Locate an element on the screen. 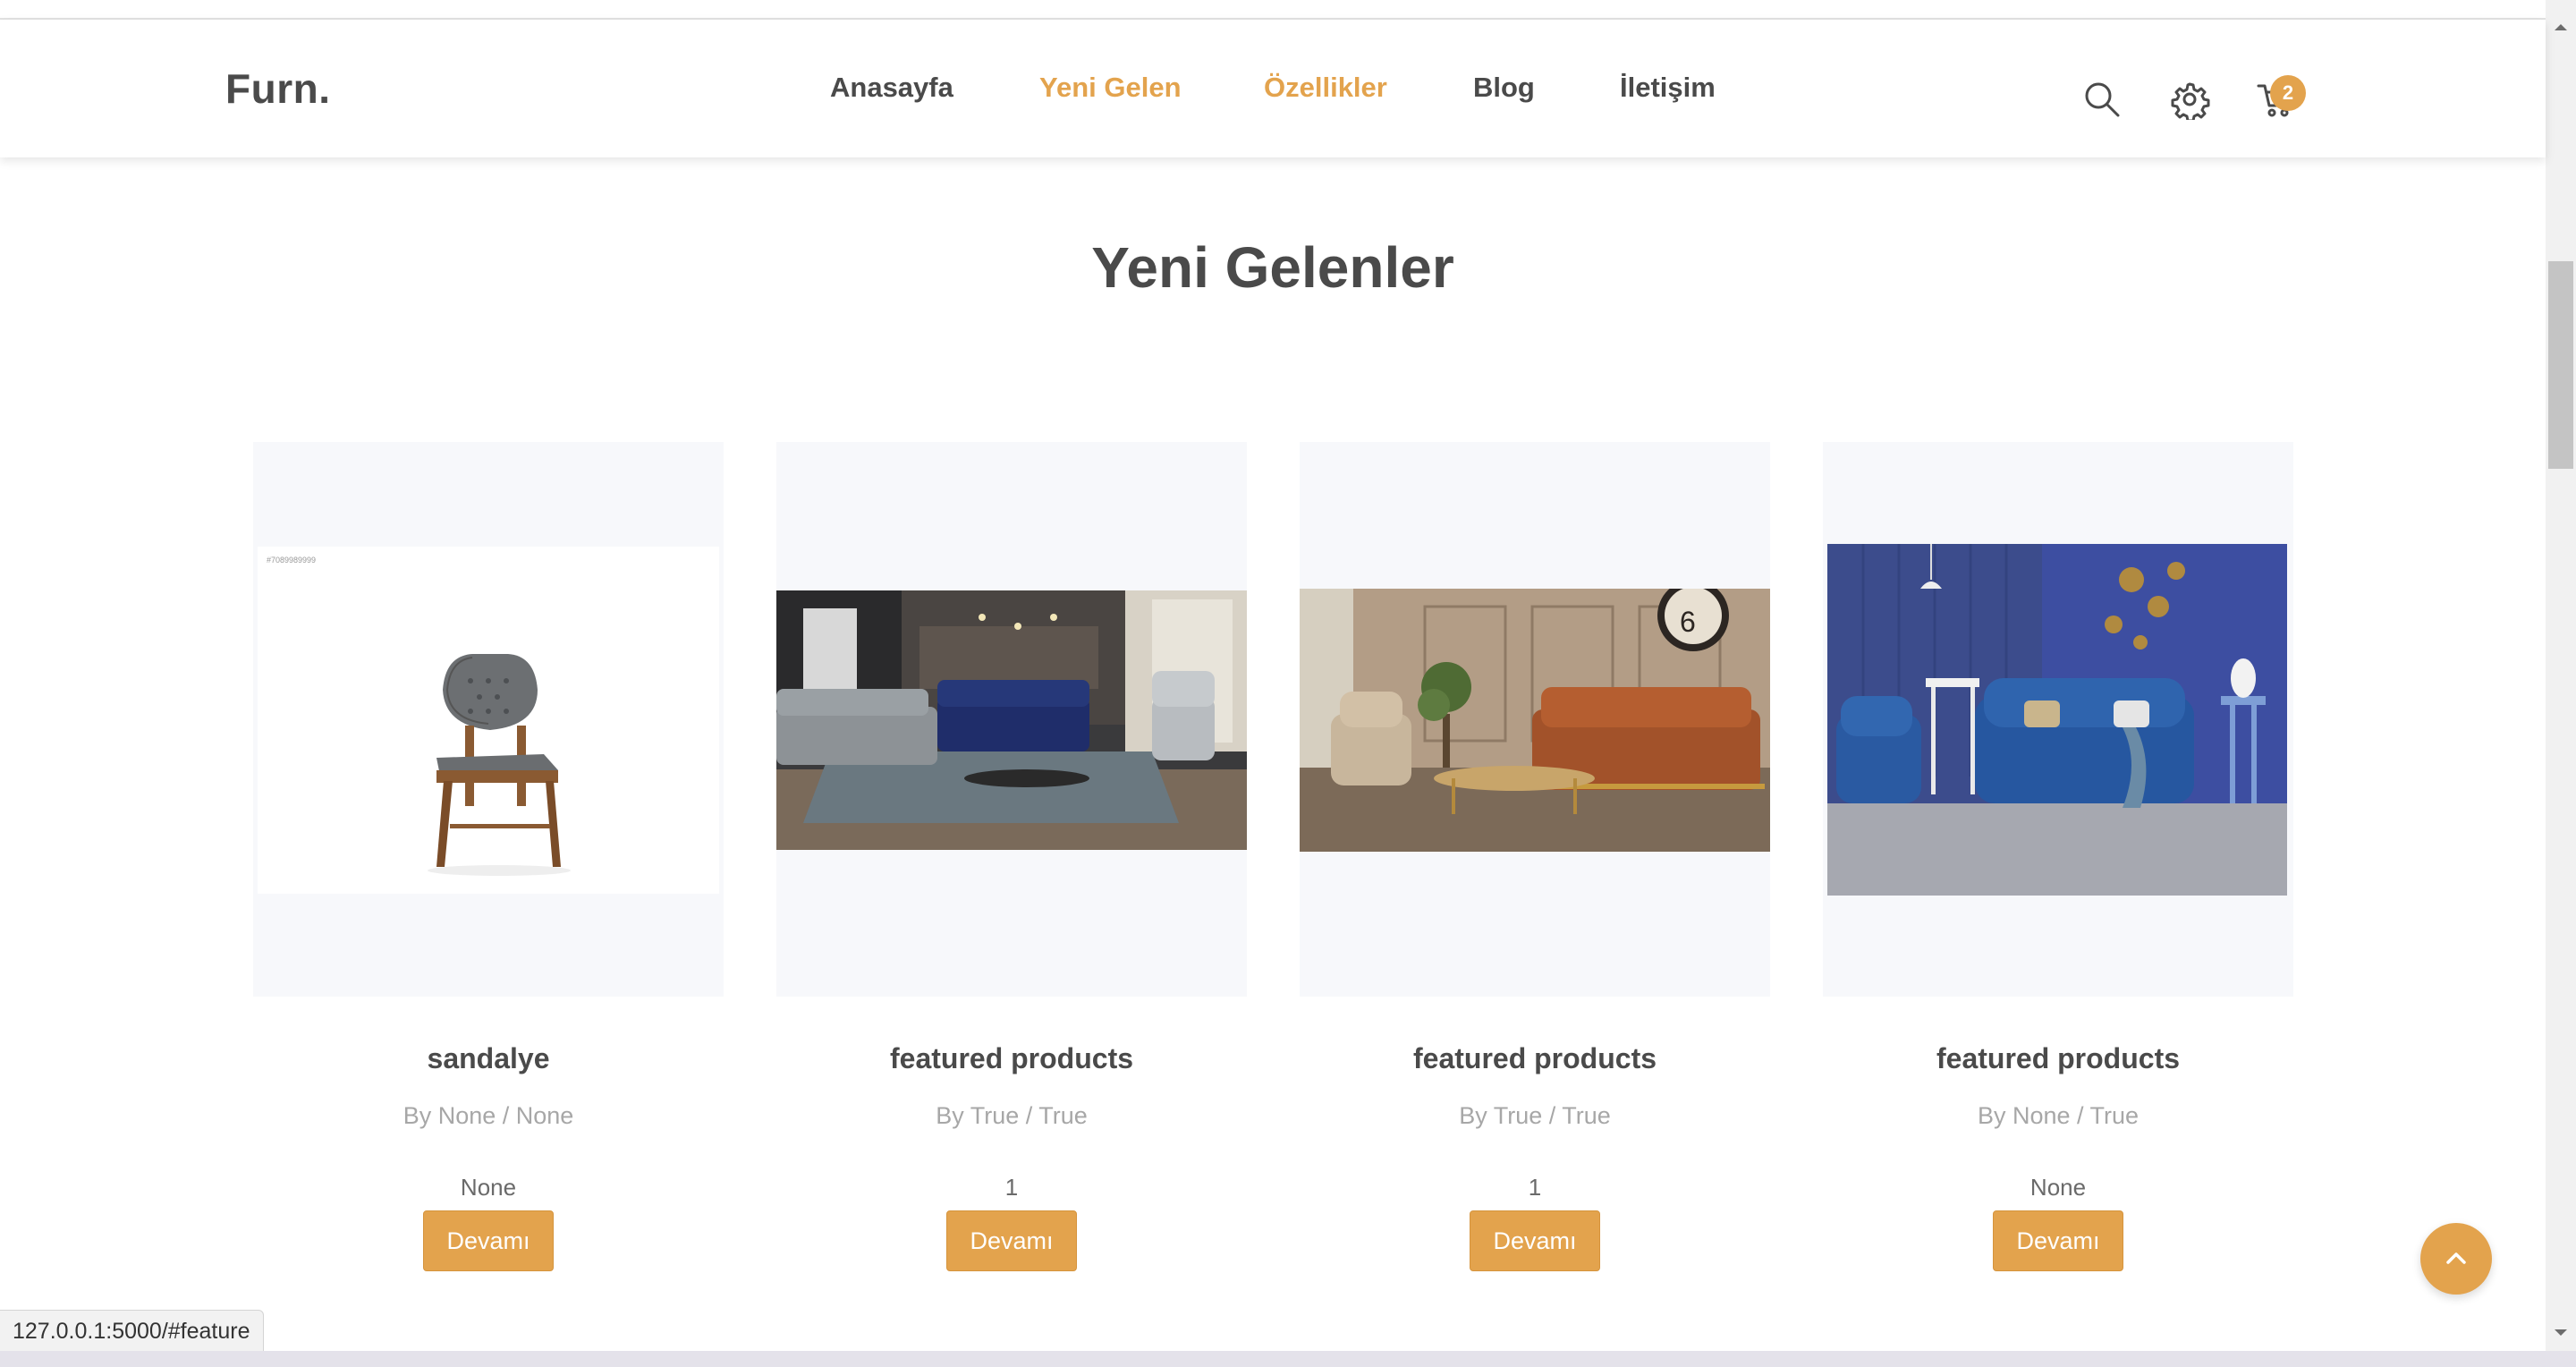  scrollbar-thumb is located at coordinates (2560, 365).